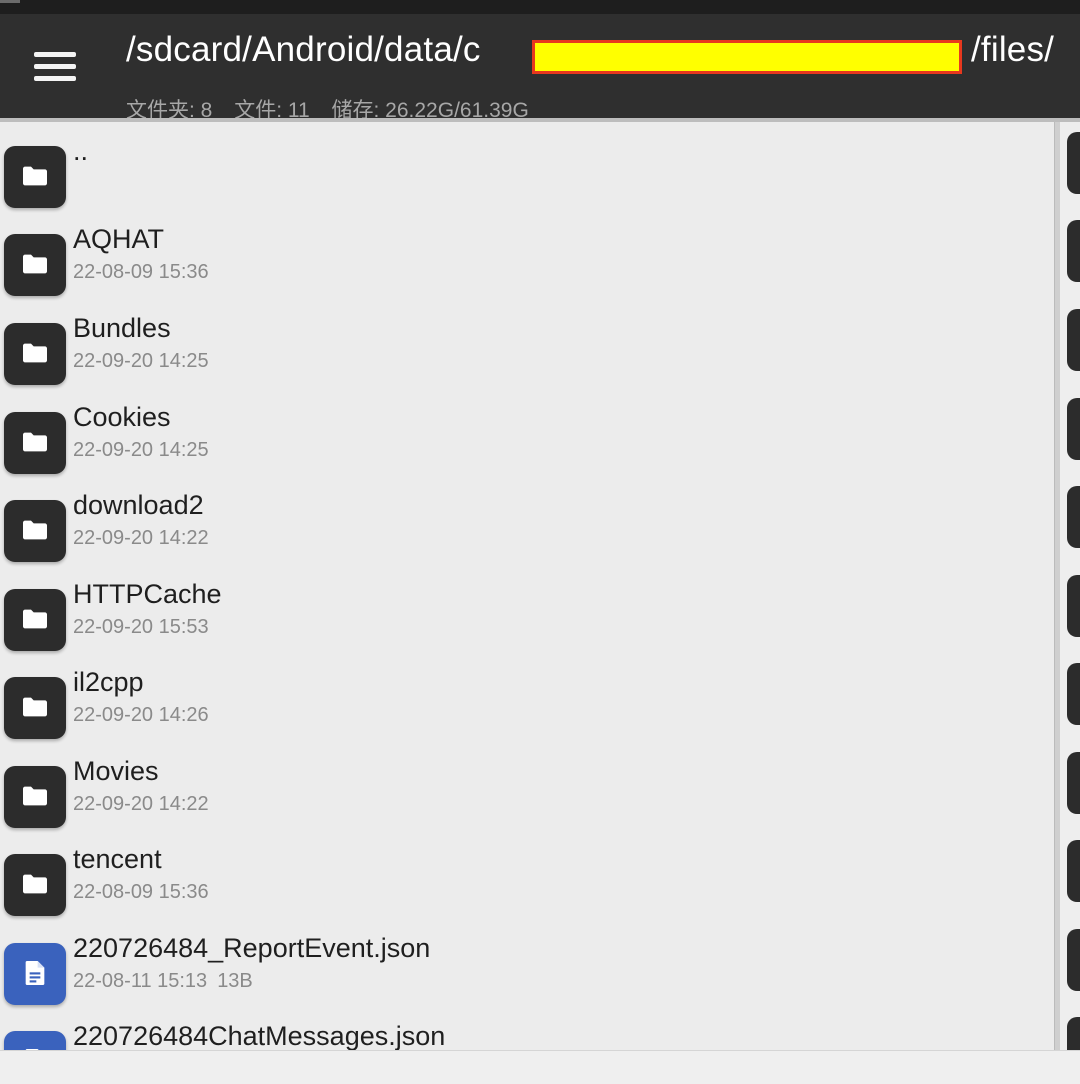  I want to click on item-date: 22-09-20 15:53, so click(141, 627).